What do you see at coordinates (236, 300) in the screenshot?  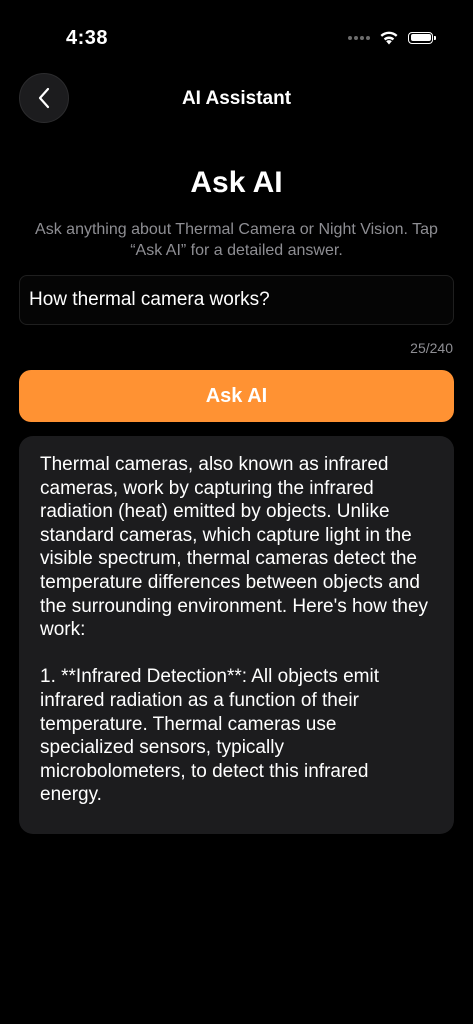 I see `question-input` at bounding box center [236, 300].